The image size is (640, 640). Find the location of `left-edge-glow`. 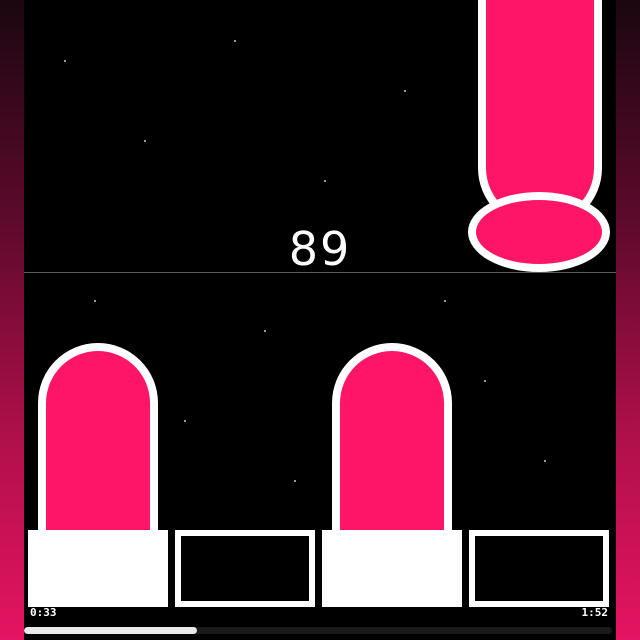

left-edge-glow is located at coordinates (12, 320).